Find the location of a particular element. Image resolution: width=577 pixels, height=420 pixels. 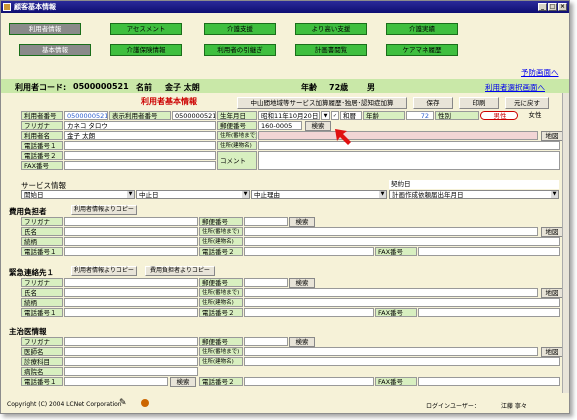

tab-handover: 利用者の引継ぎ is located at coordinates (240, 50).